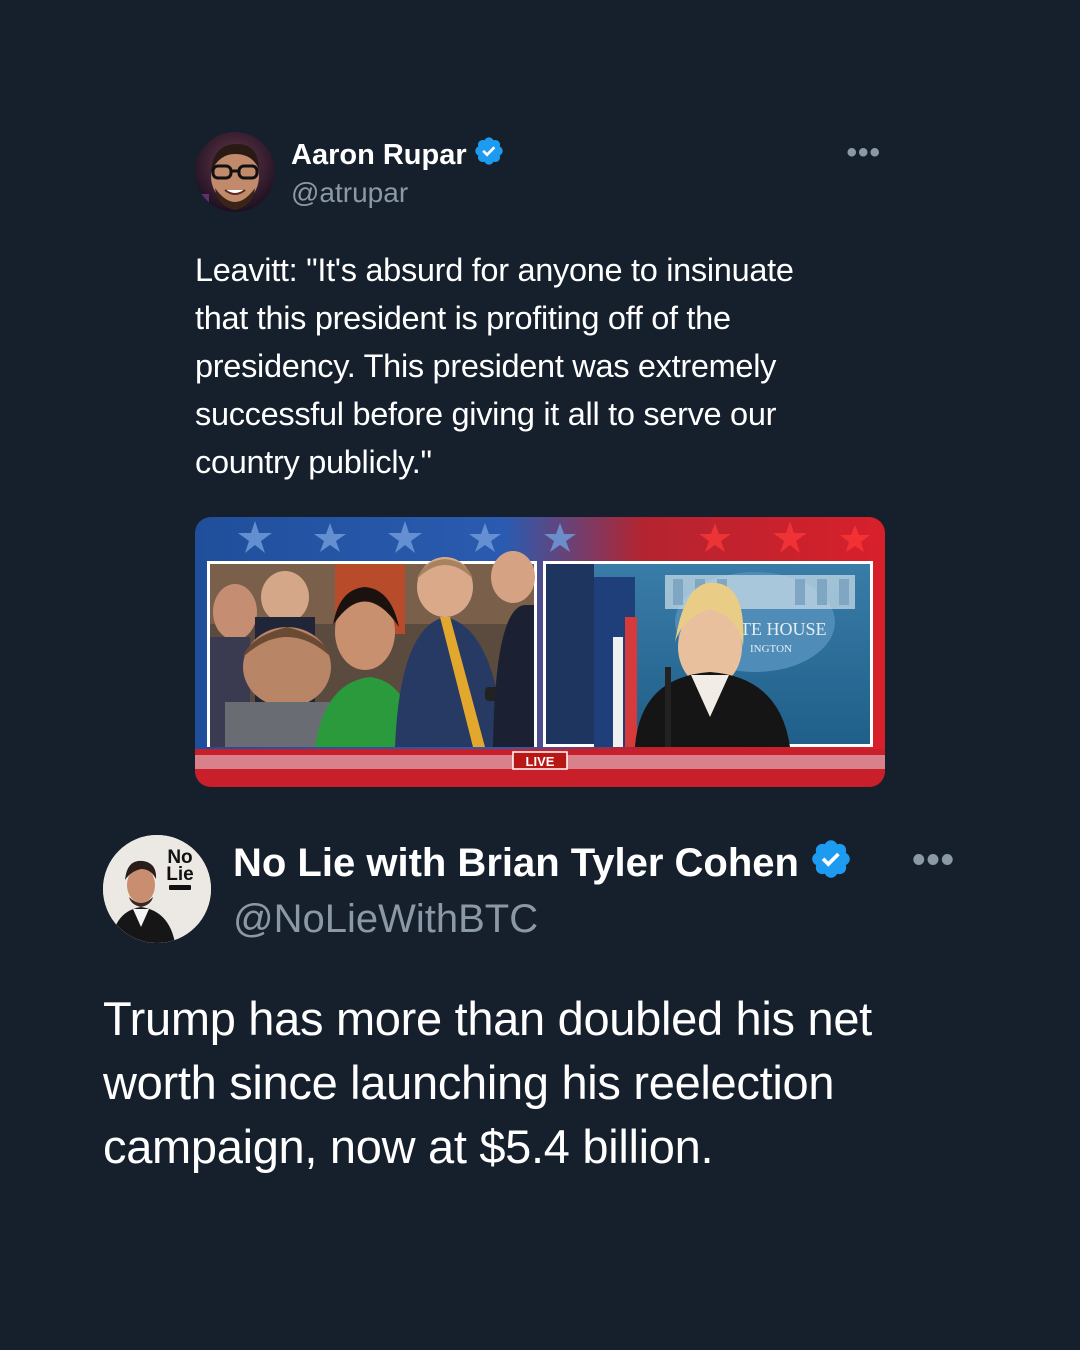  What do you see at coordinates (180, 887) in the screenshot?
I see `avatar-logo-bar` at bounding box center [180, 887].